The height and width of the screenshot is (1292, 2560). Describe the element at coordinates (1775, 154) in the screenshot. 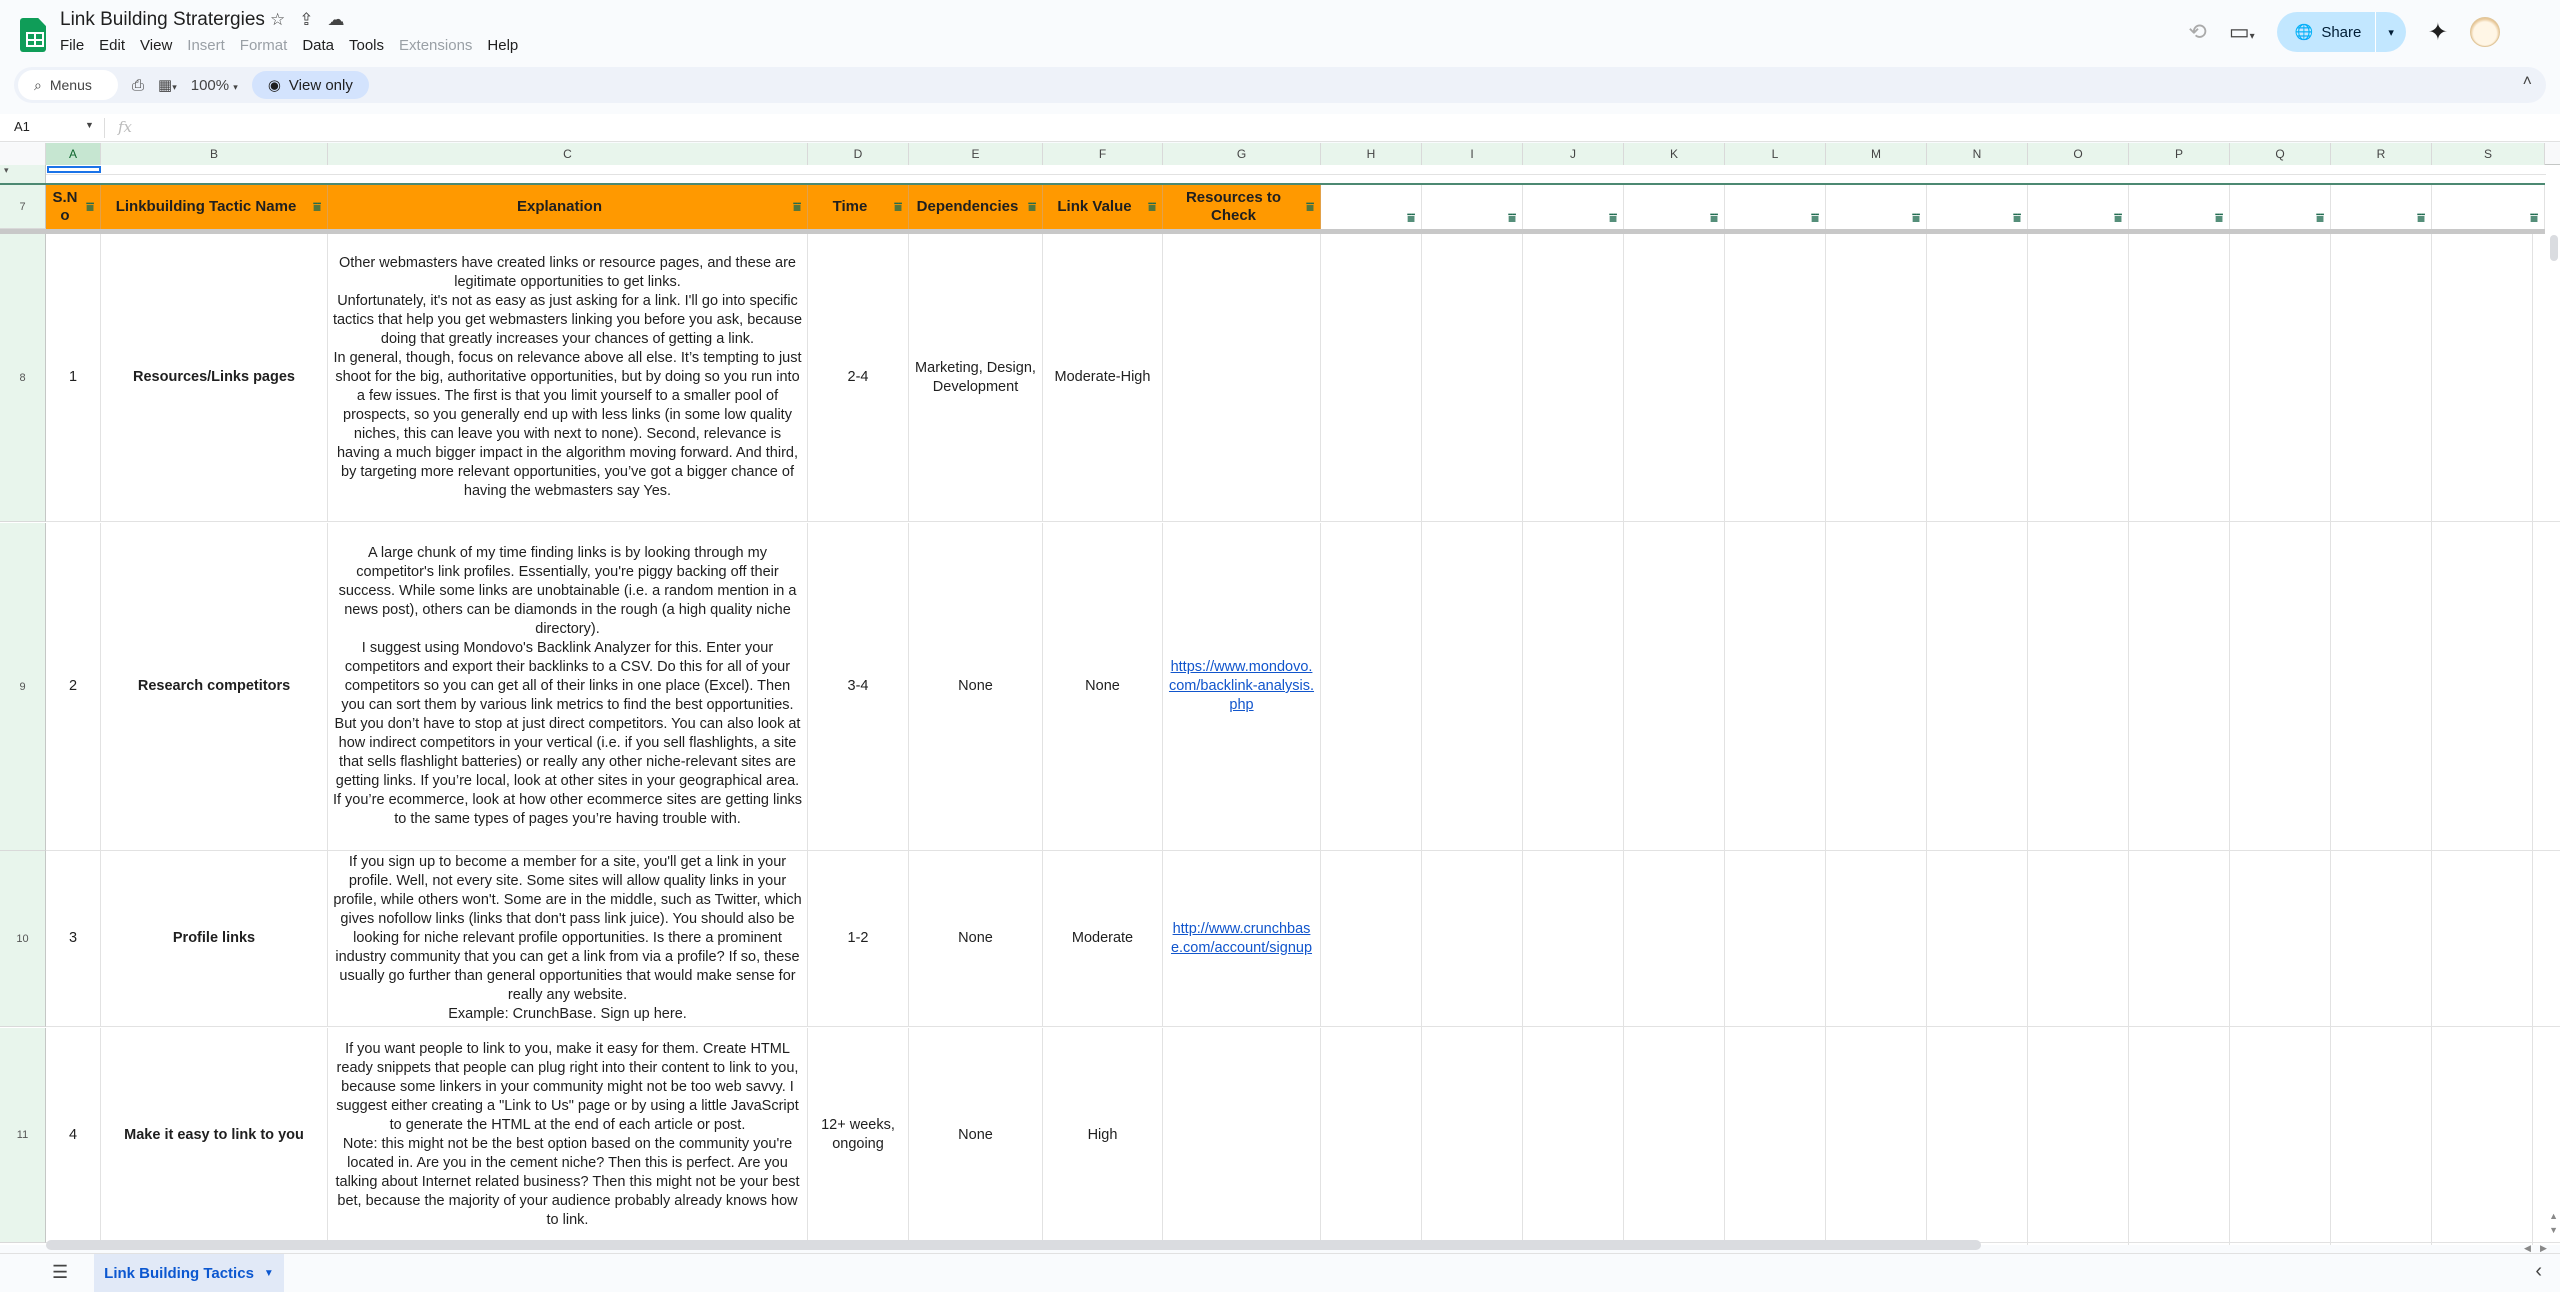

I see `column-header-l: L` at that location.